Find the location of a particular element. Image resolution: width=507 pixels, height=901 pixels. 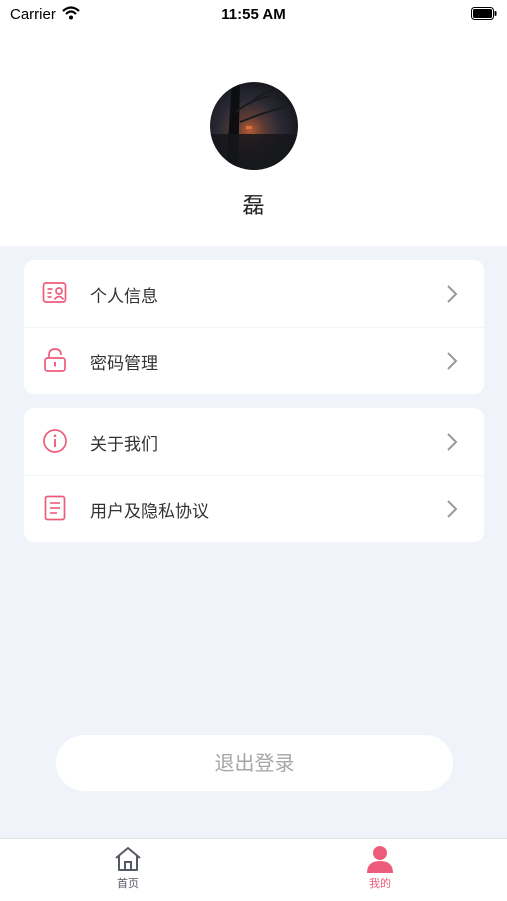

menu-item-password: 密码管理 is located at coordinates (254, 360).